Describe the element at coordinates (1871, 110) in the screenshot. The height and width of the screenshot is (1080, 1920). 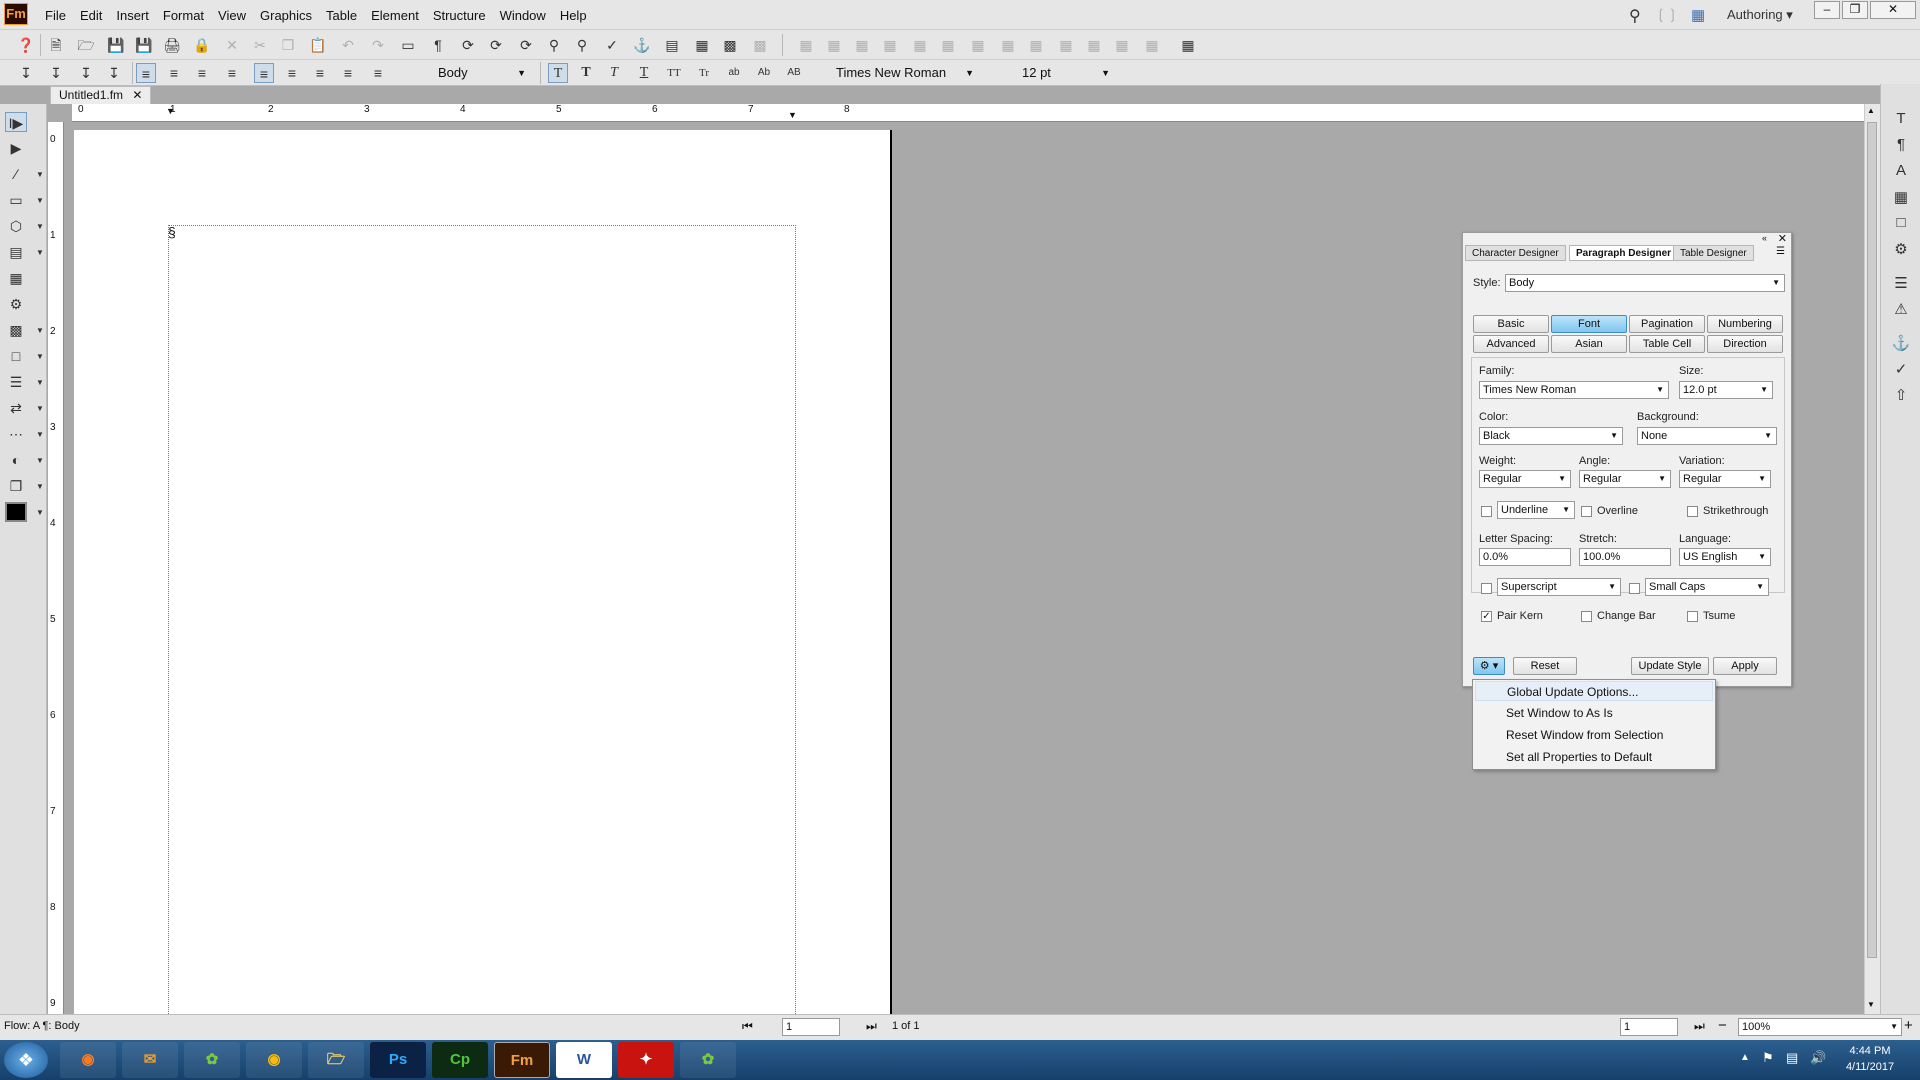
I see `scroll-up-icon: ▲` at that location.